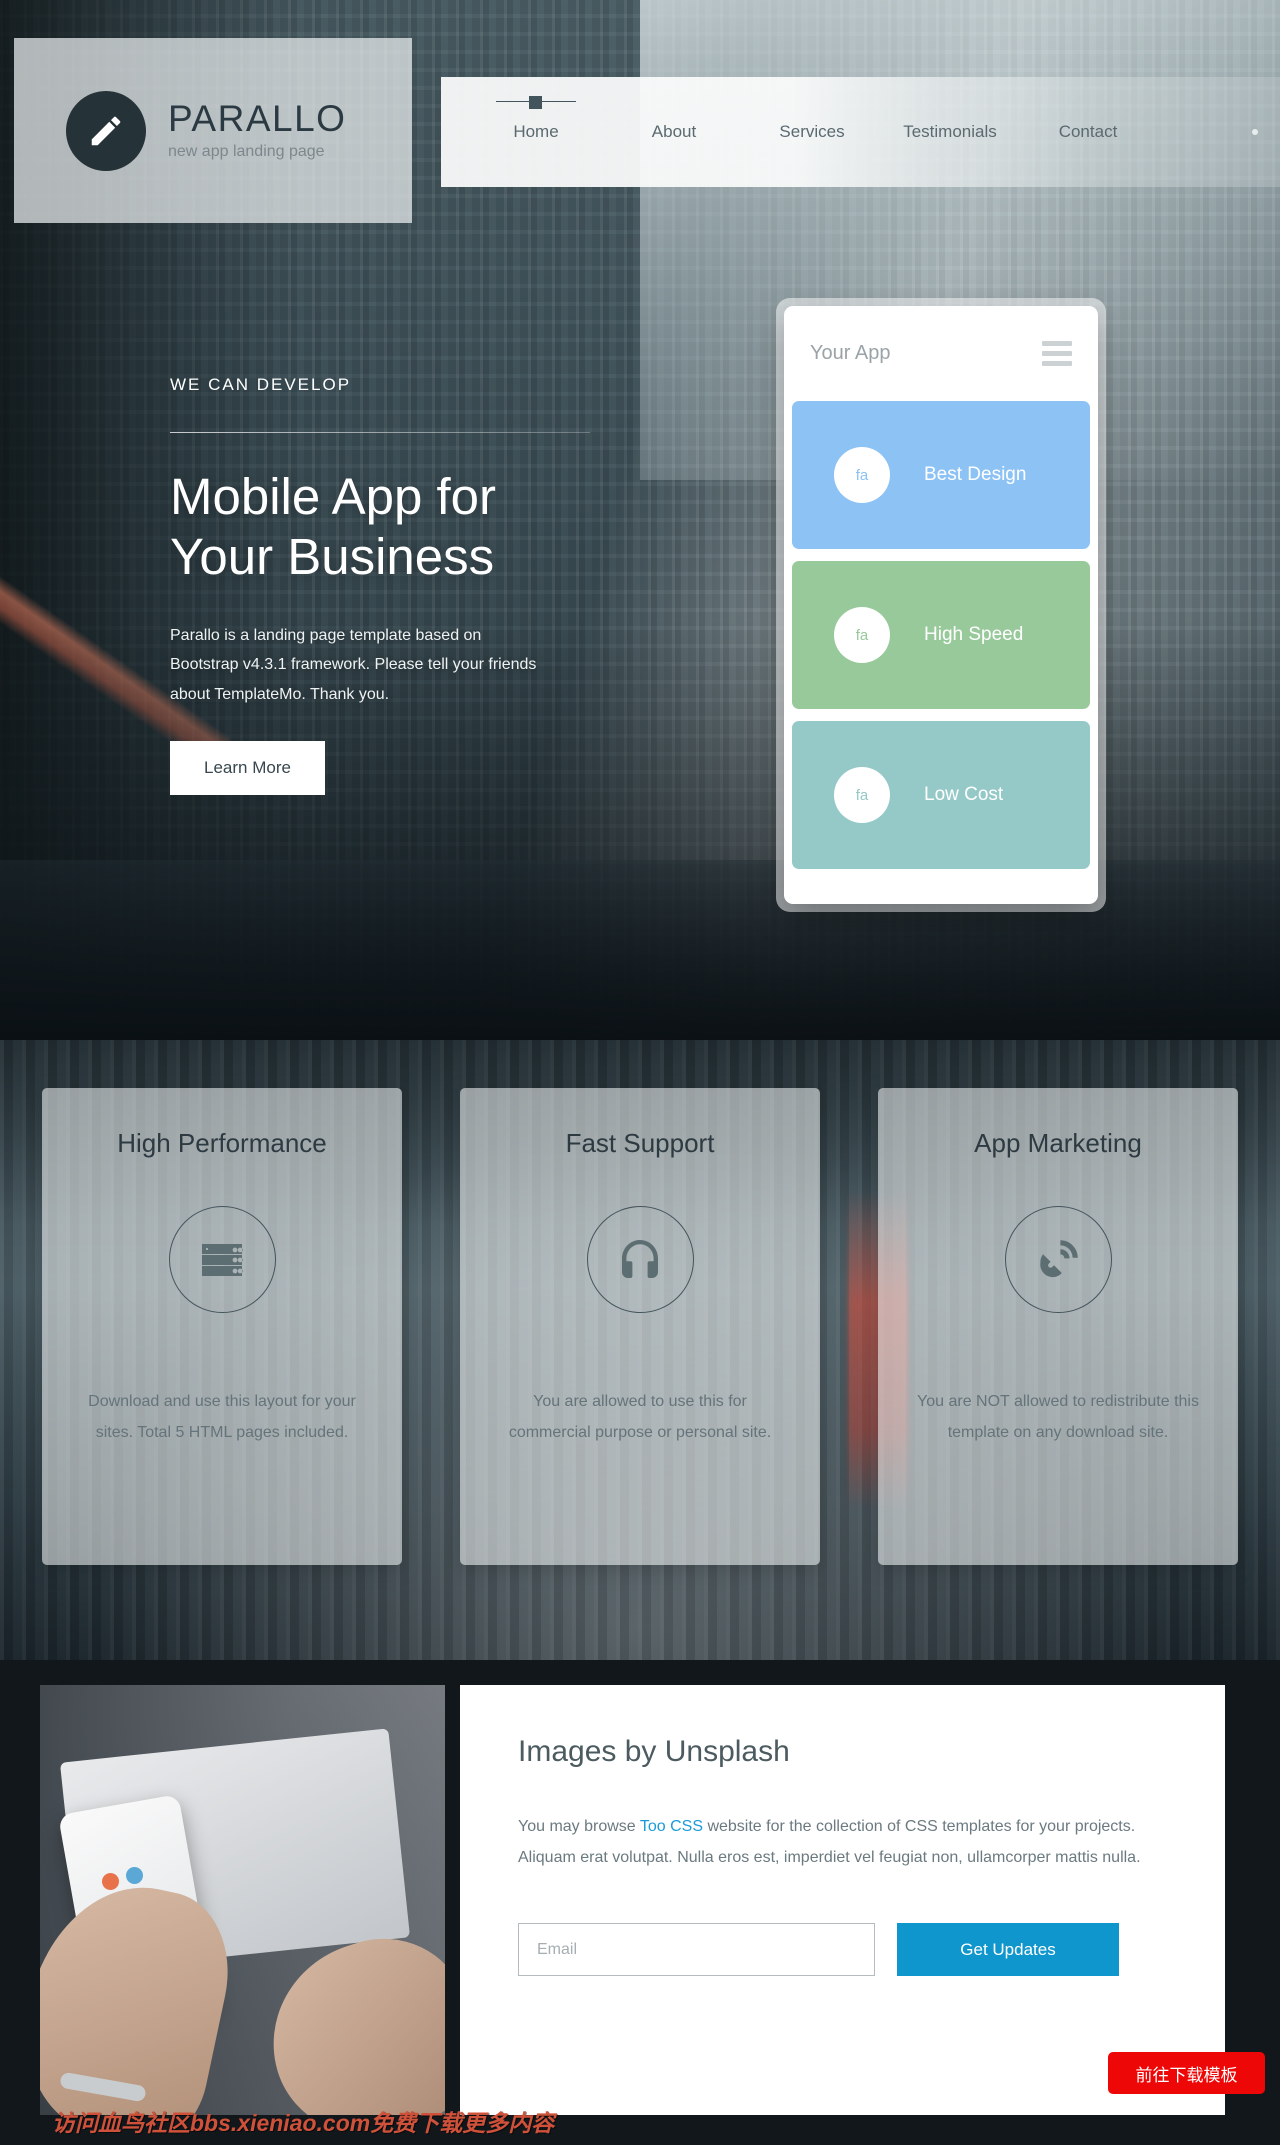 This screenshot has height=2145, width=1280. Describe the element at coordinates (242, 1900) in the screenshot. I see `workspace-photo` at that location.